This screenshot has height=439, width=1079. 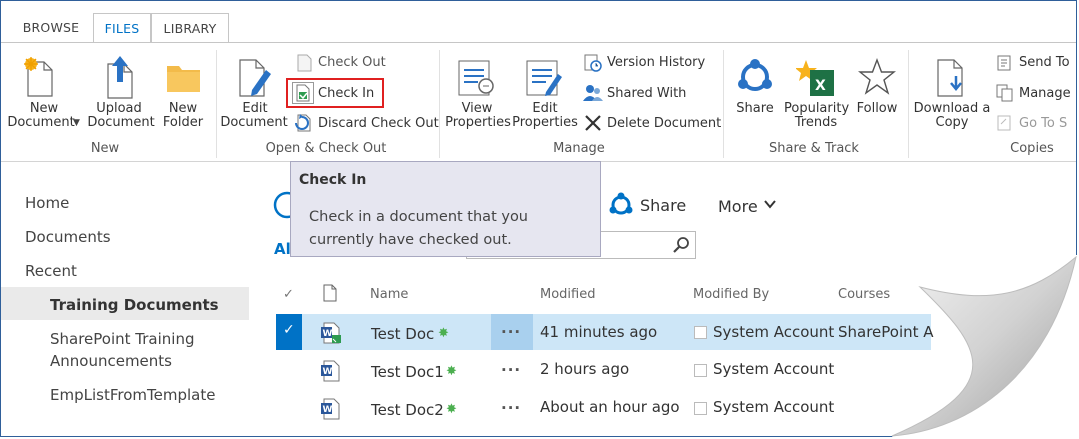 I want to click on row-modified: About an hour ago, so click(x=610, y=407).